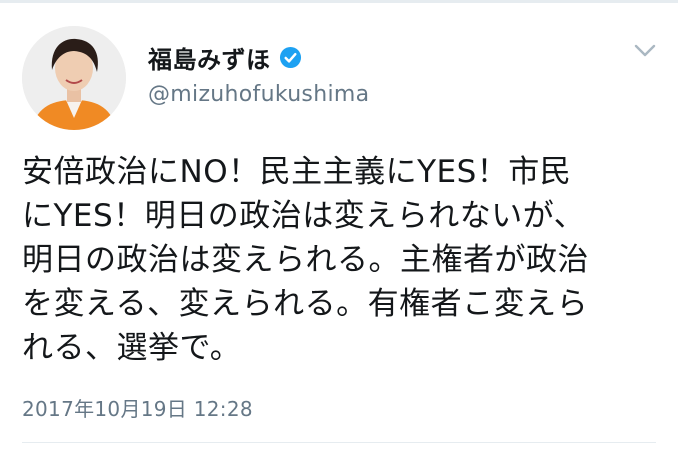 This screenshot has height=452, width=678. I want to click on avatar-image, so click(74, 78).